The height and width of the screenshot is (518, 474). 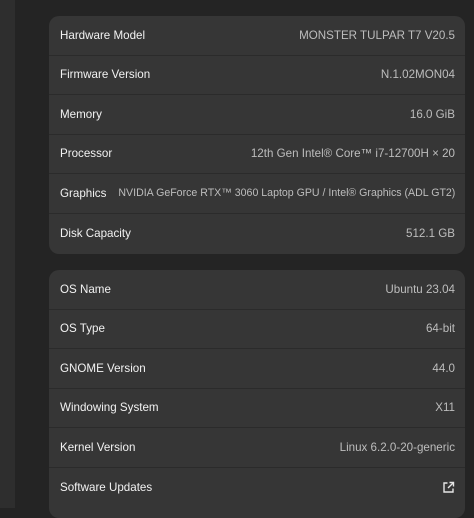 What do you see at coordinates (109, 408) in the screenshot?
I see `windowing-system-label: Windowing System` at bounding box center [109, 408].